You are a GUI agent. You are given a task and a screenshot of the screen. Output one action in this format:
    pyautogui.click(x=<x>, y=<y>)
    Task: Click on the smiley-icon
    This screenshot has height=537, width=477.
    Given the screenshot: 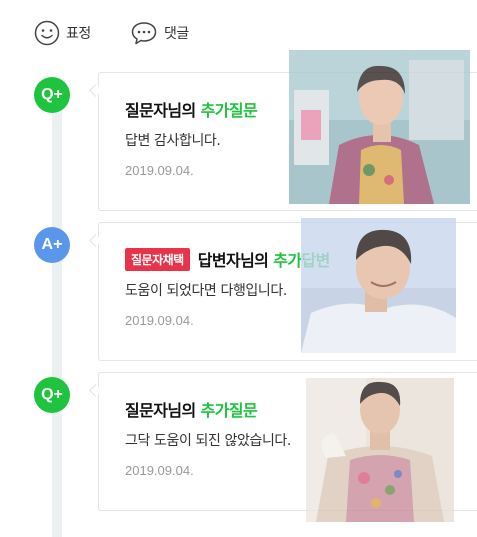 What is the action you would take?
    pyautogui.click(x=47, y=33)
    